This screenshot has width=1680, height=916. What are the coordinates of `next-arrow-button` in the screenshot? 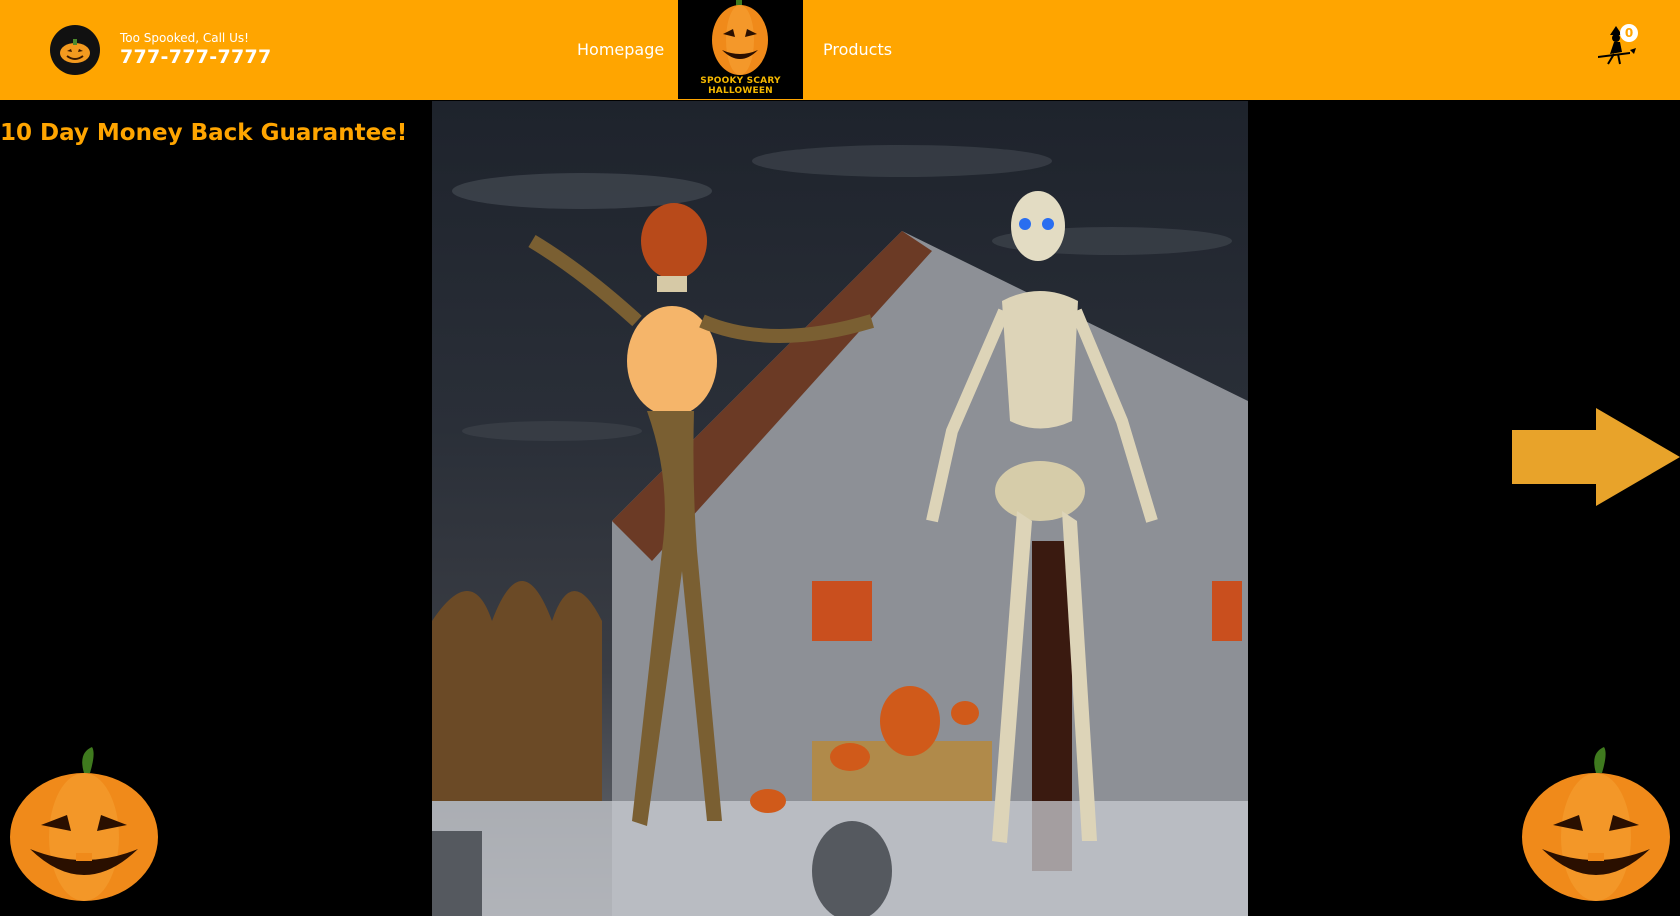 It's located at (1596, 457).